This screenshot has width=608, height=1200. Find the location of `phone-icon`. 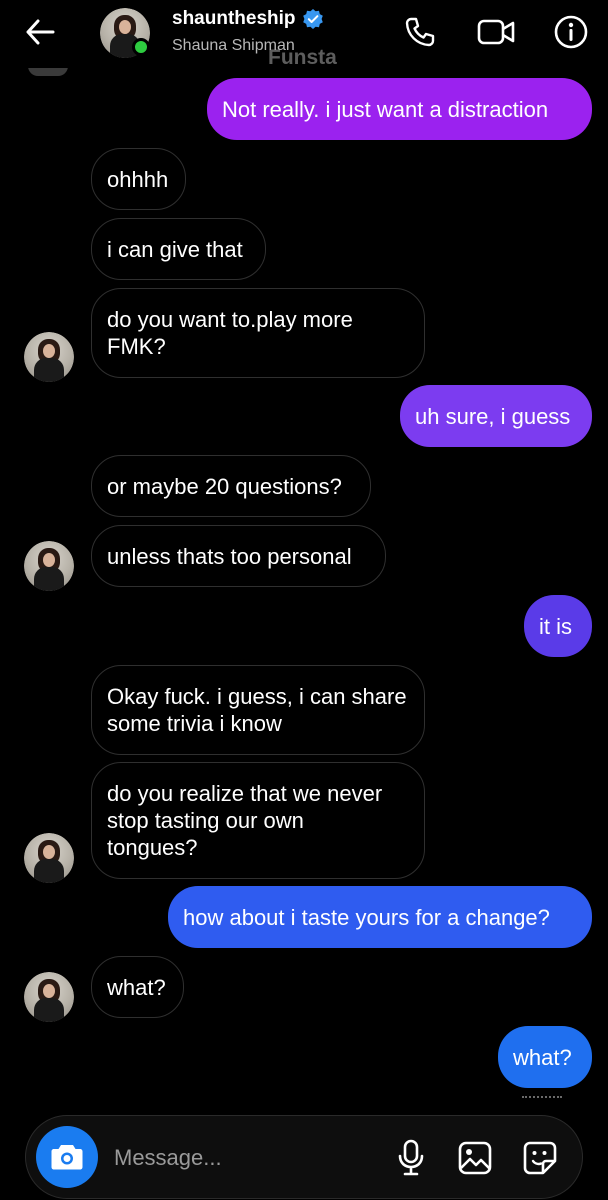

phone-icon is located at coordinates (420, 32).